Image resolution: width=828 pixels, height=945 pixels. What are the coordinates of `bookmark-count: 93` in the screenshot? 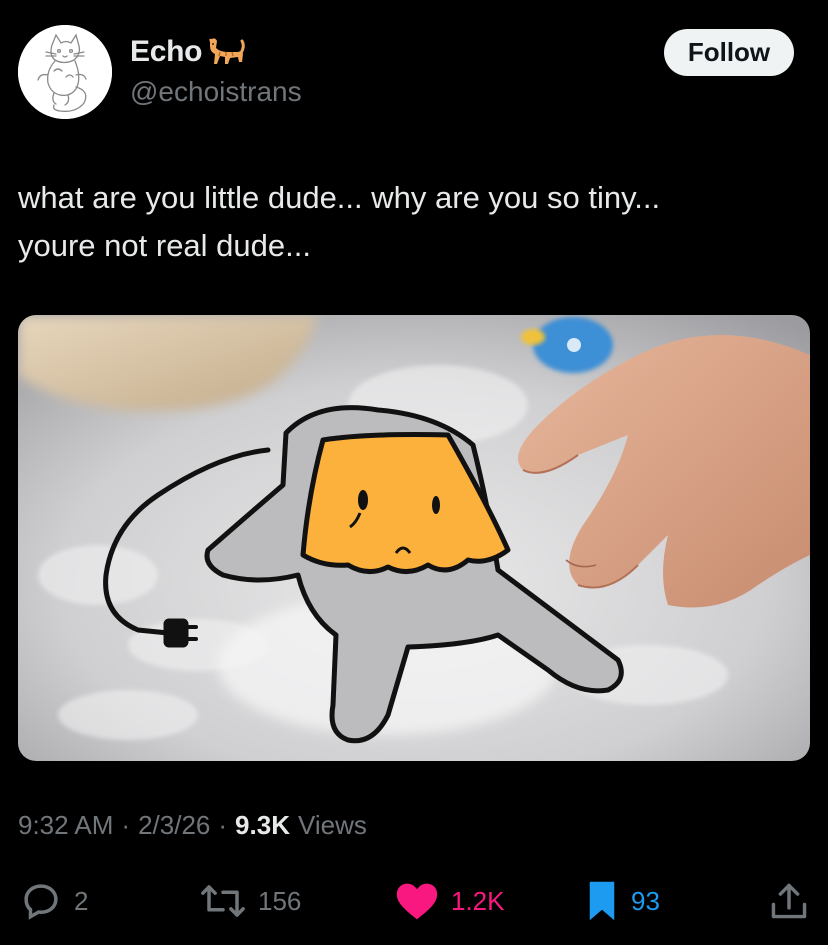 It's located at (645, 900).